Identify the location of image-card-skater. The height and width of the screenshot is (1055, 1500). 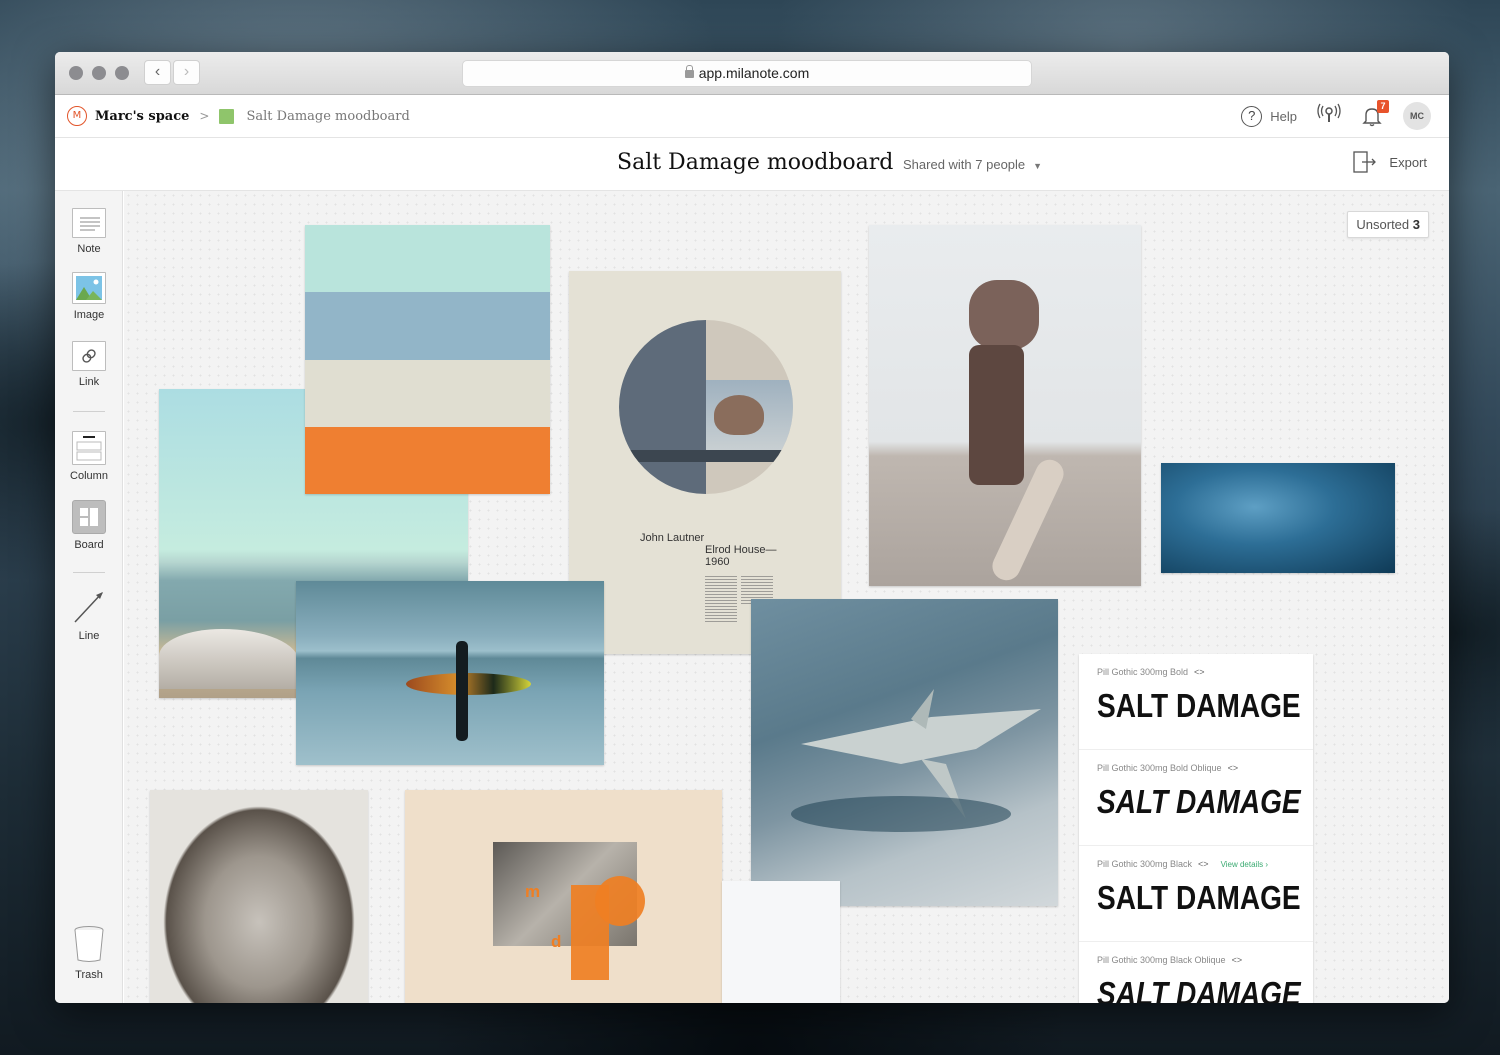
(1005, 405).